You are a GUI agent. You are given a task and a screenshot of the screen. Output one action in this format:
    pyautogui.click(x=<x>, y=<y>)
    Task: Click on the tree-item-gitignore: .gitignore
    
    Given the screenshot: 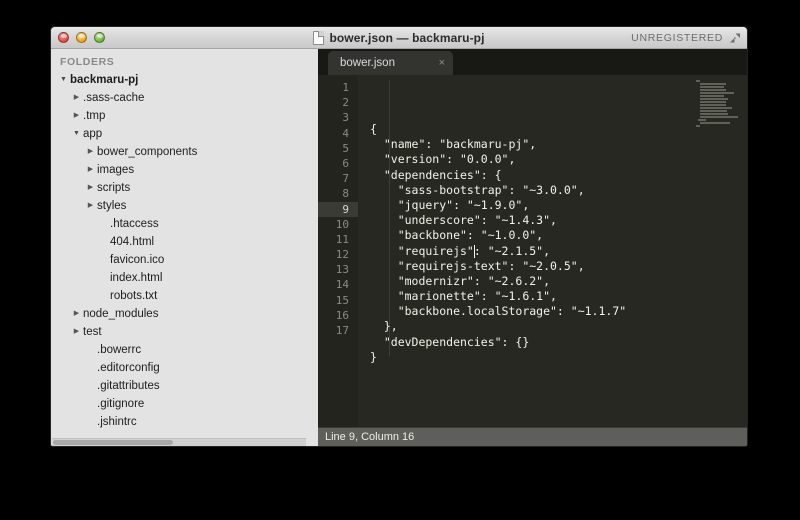 What is the action you would take?
    pyautogui.click(x=184, y=404)
    